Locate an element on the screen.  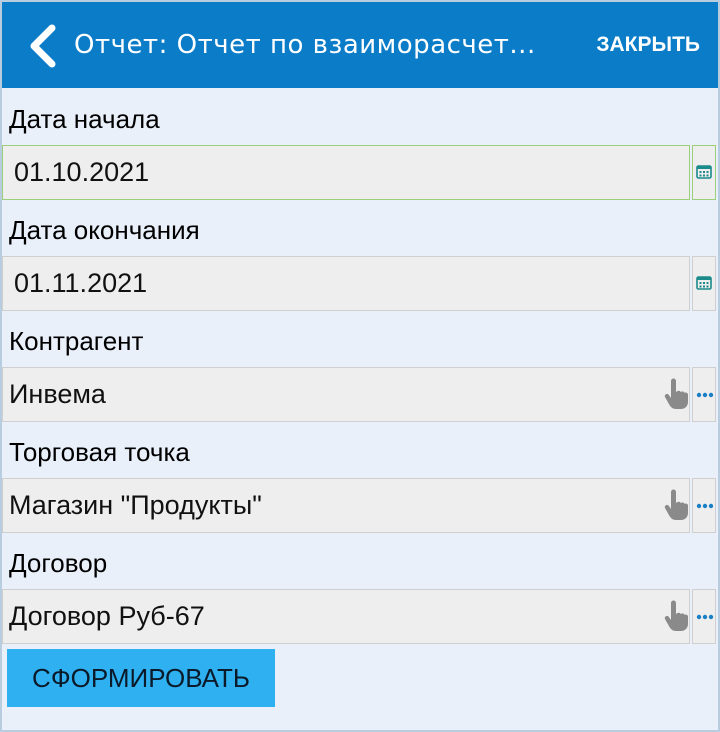
counterparty-label: Контрагент is located at coordinates (76, 341).